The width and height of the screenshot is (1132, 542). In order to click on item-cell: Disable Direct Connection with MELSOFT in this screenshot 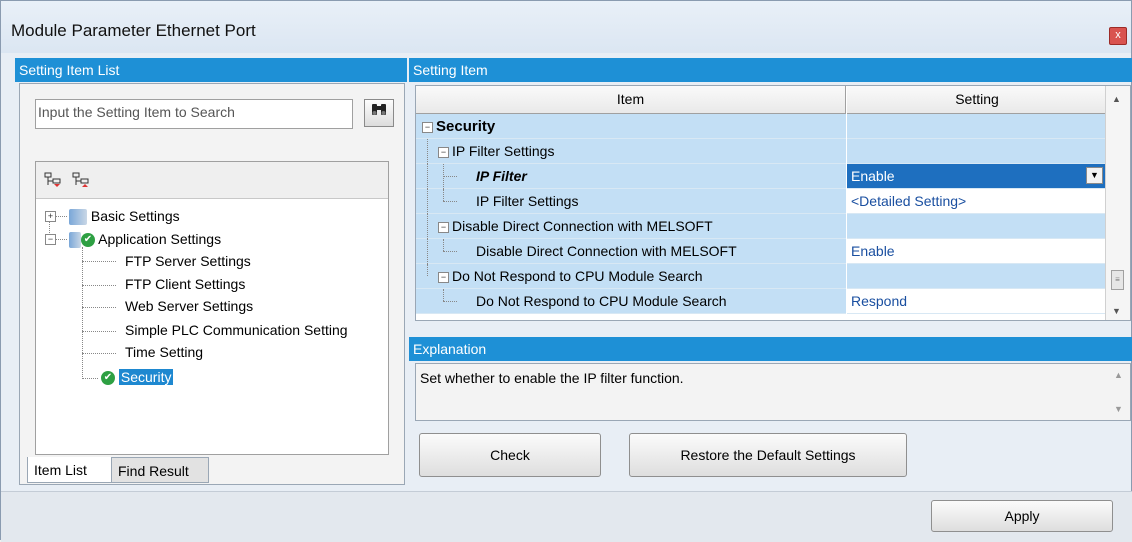, I will do `click(631, 251)`.